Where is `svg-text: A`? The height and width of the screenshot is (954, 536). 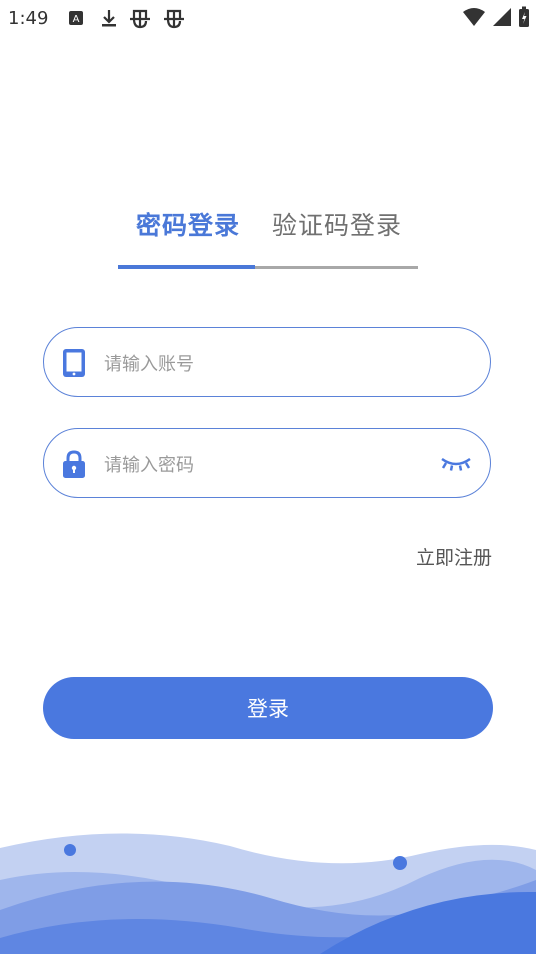 svg-text: A is located at coordinates (76, 19).